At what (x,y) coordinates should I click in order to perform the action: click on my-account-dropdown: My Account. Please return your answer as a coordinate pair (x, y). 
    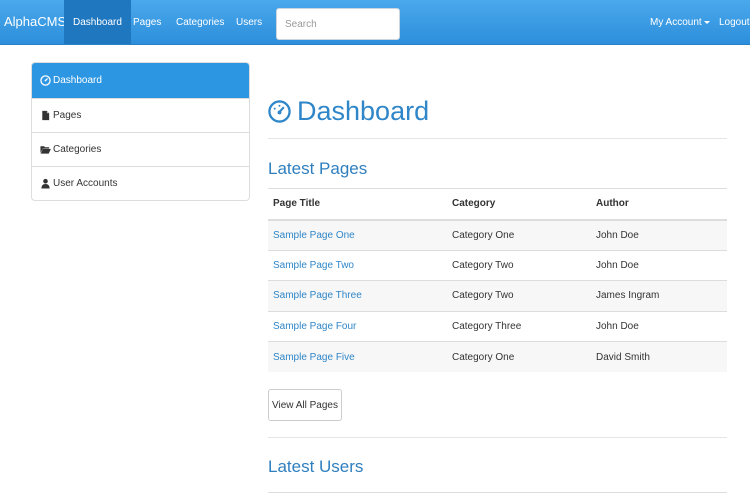
    Looking at the image, I should click on (680, 22).